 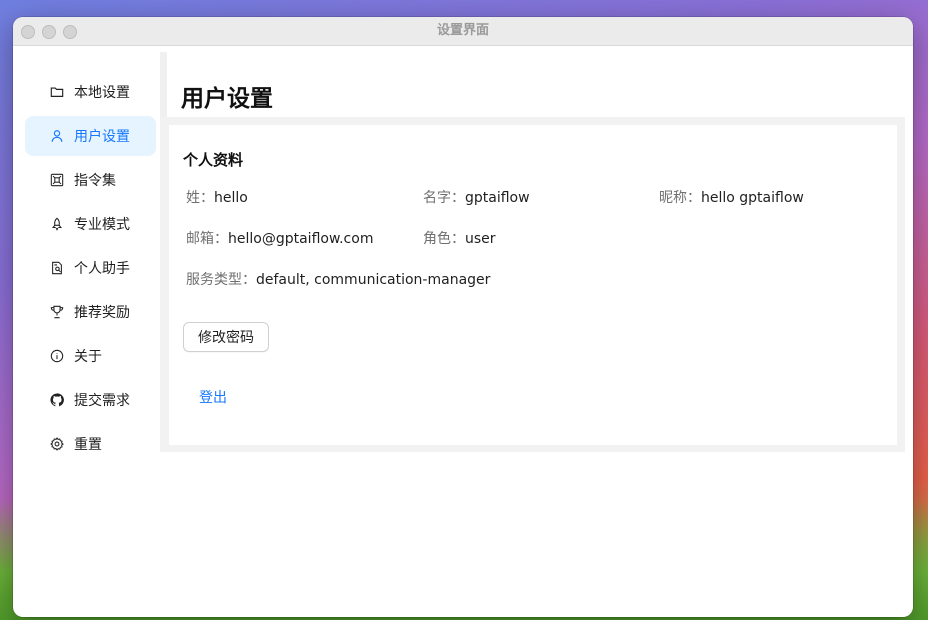 What do you see at coordinates (57, 400) in the screenshot?
I see `github-icon` at bounding box center [57, 400].